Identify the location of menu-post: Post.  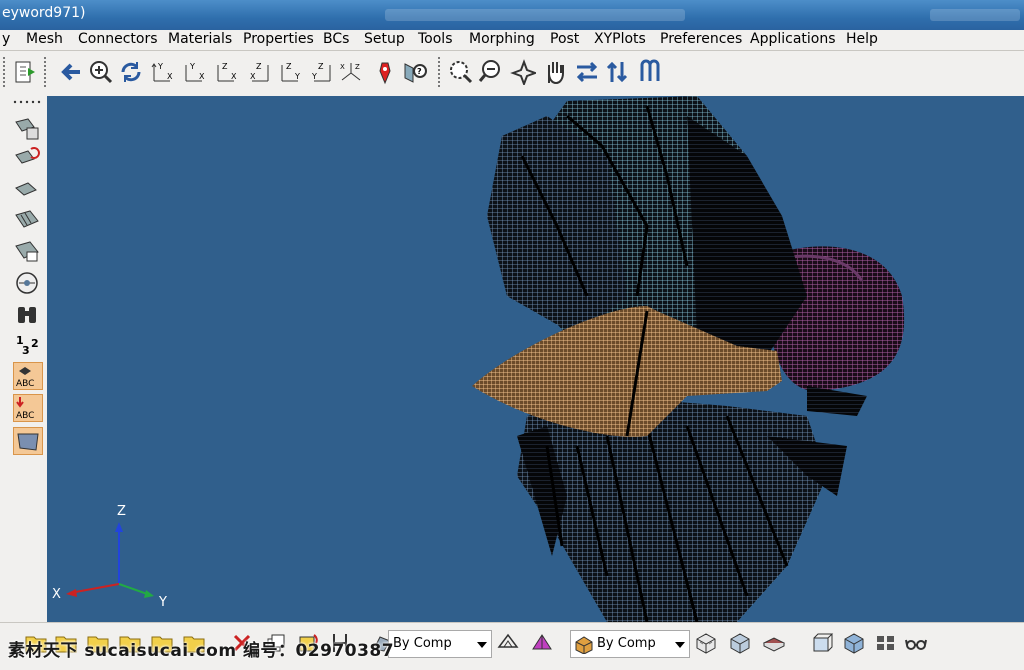
(564, 39).